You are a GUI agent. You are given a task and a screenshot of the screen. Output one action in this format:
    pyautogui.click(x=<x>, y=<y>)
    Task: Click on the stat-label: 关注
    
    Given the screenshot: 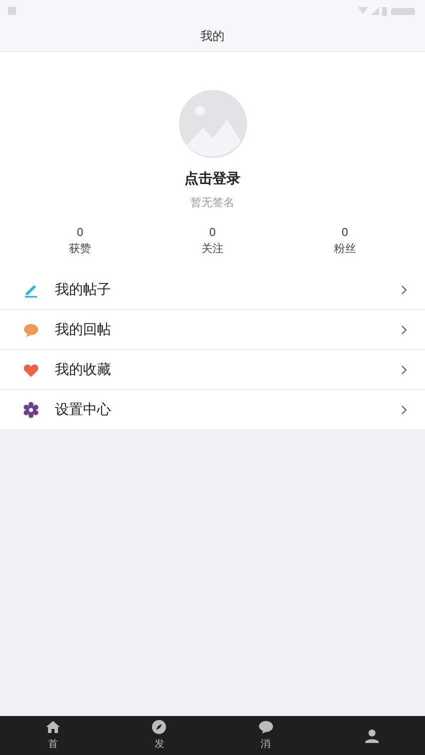 What is the action you would take?
    pyautogui.click(x=212, y=248)
    